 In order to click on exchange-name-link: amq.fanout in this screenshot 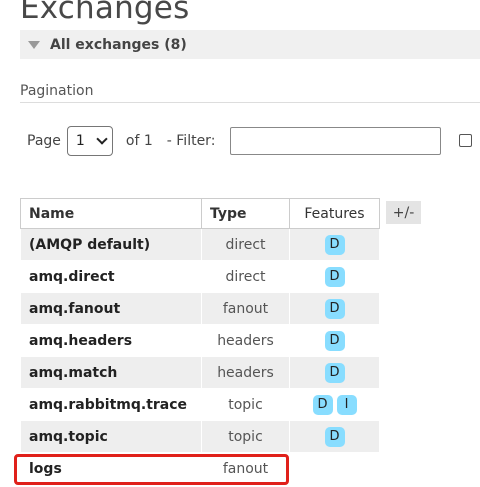, I will do `click(111, 308)`.